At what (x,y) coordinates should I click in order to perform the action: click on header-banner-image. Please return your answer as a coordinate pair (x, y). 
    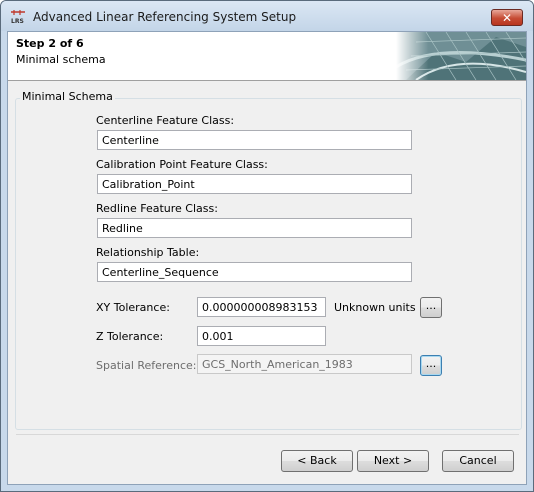
    Looking at the image, I should click on (461, 56).